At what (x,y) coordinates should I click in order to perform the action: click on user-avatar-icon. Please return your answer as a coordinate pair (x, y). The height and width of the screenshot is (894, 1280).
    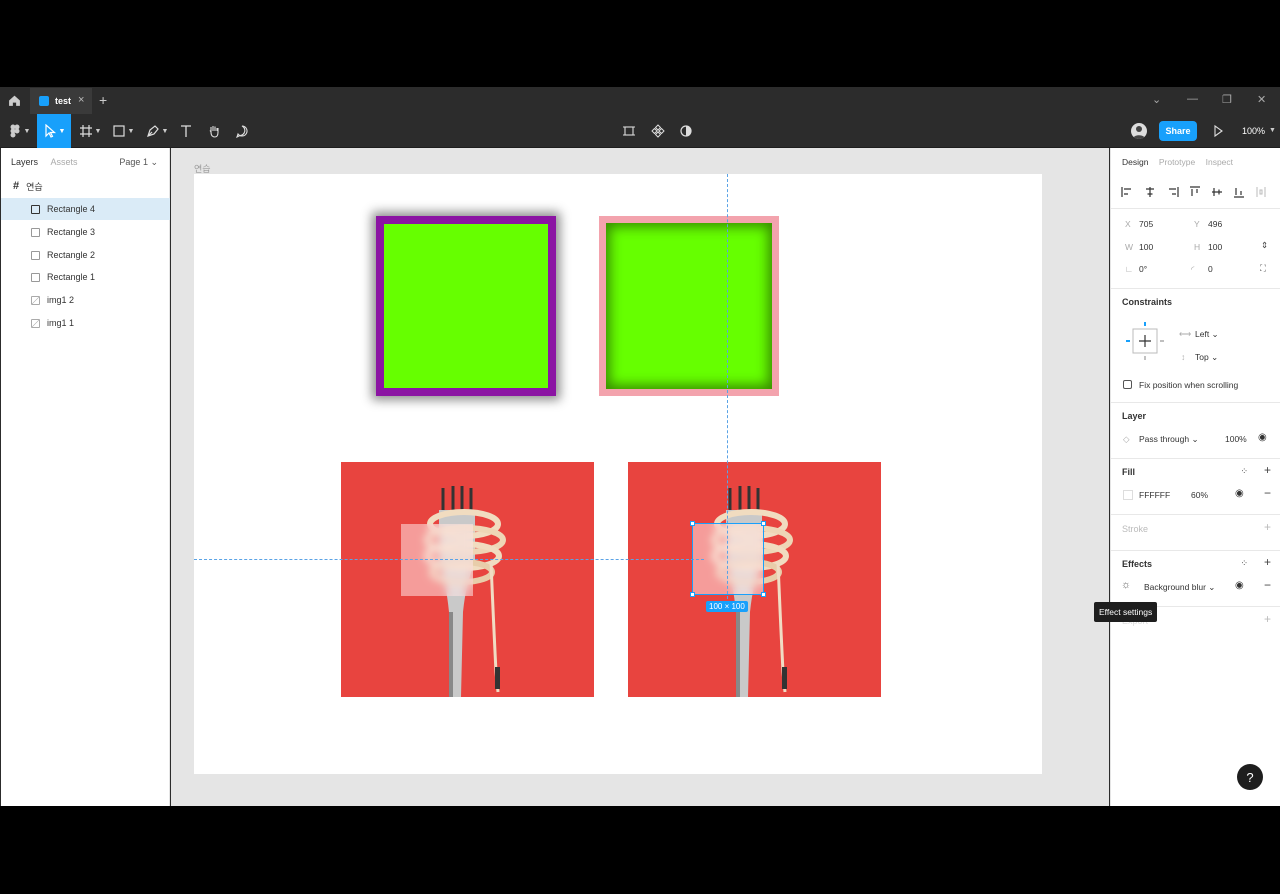
    Looking at the image, I should click on (1139, 132).